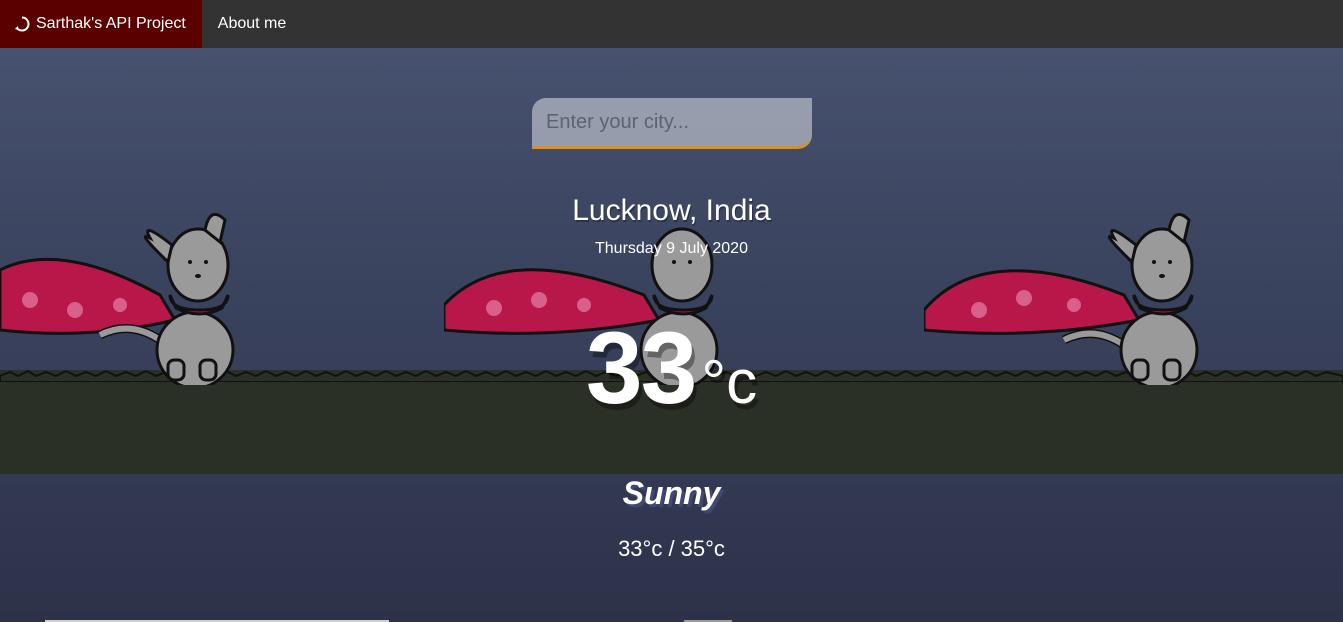  What do you see at coordinates (22, 24) in the screenshot?
I see `refresh-circle-icon` at bounding box center [22, 24].